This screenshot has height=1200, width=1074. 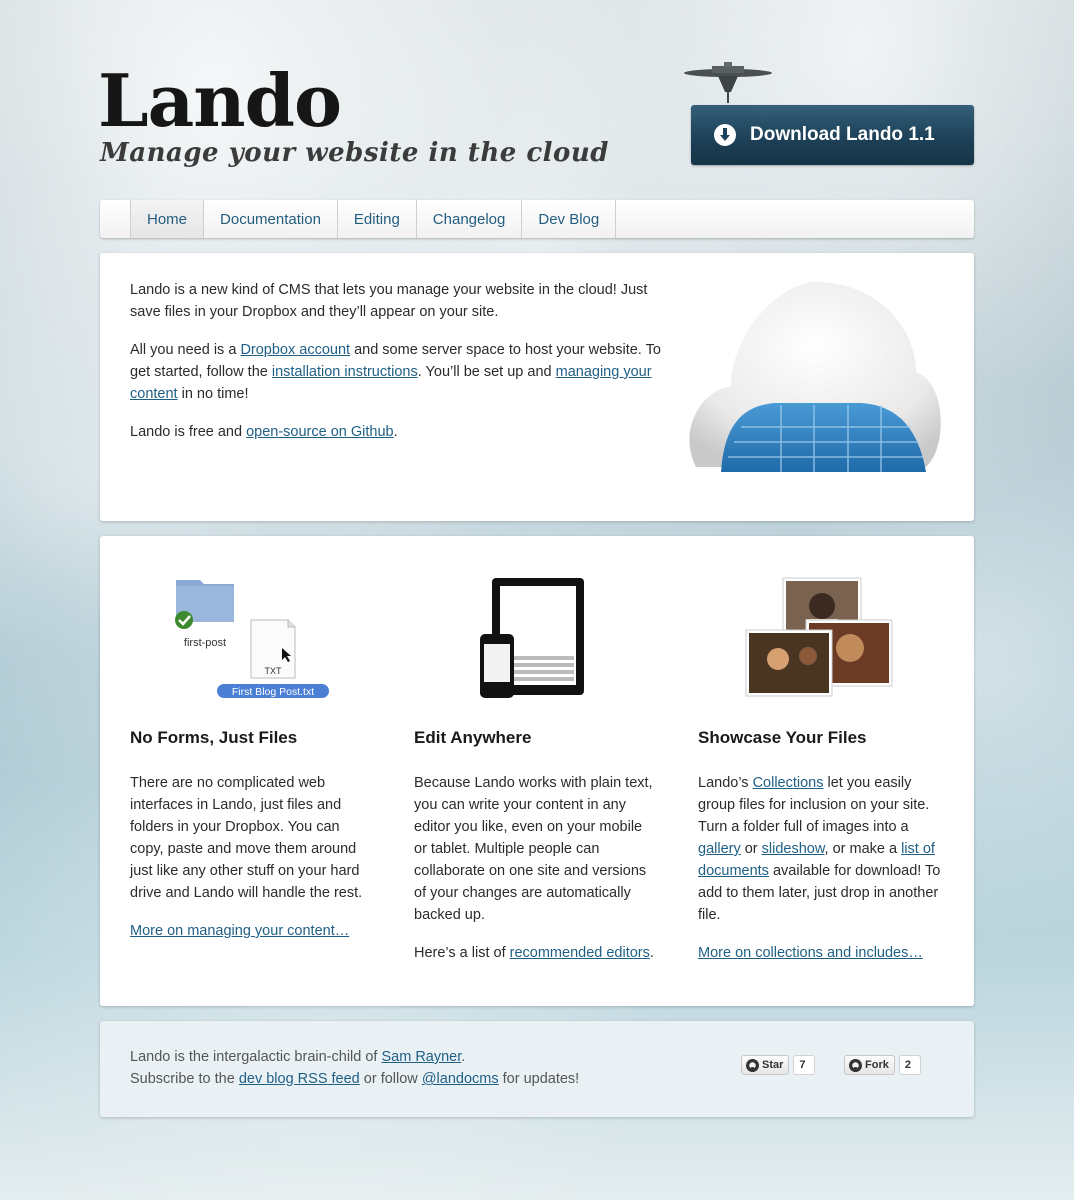 I want to click on intro-paragraph-3: Lando is free and open-source on Github., so click(x=400, y=432).